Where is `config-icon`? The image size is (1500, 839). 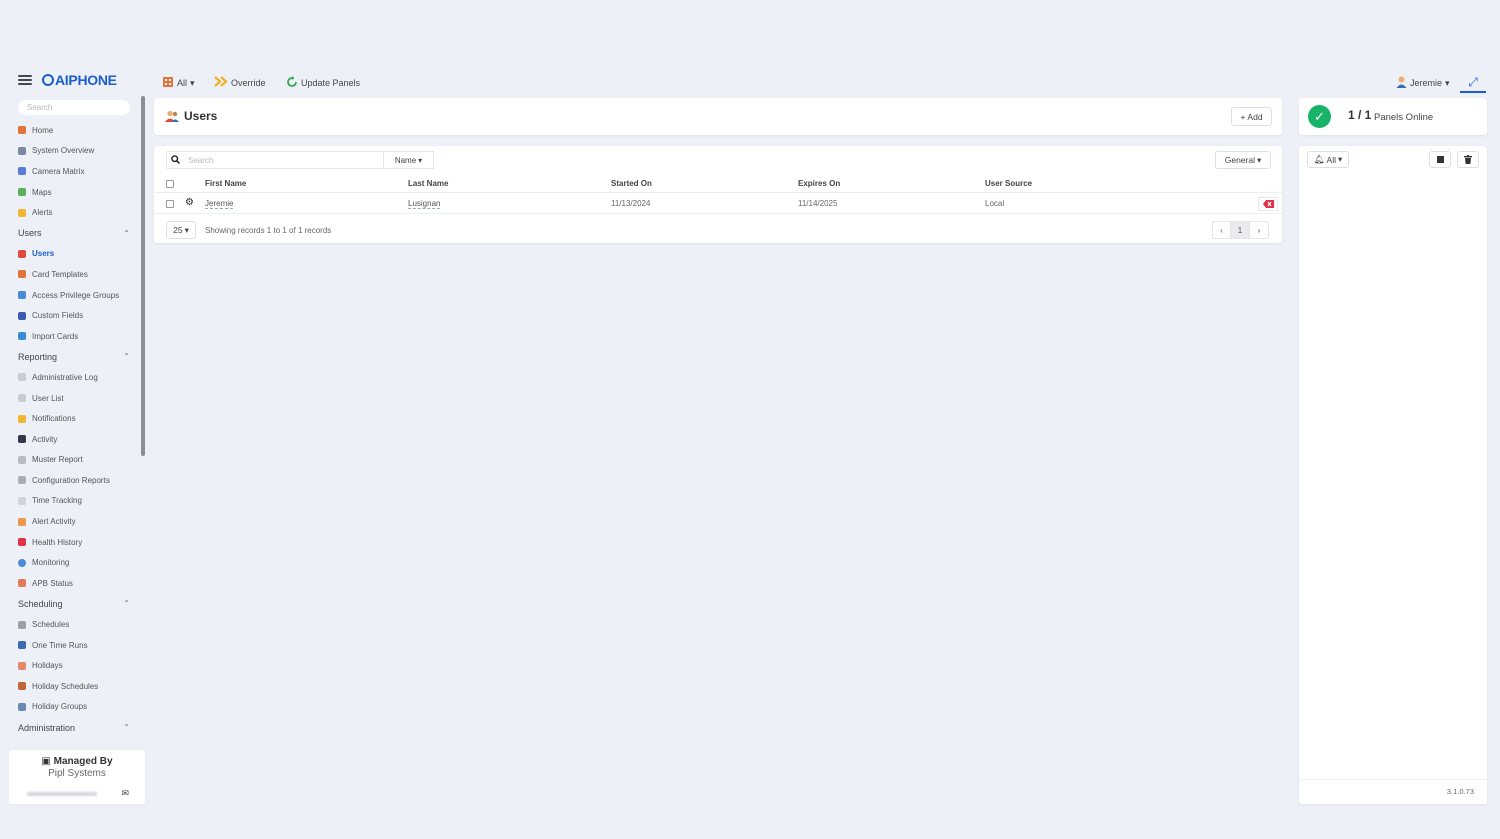 config-icon is located at coordinates (22, 480).